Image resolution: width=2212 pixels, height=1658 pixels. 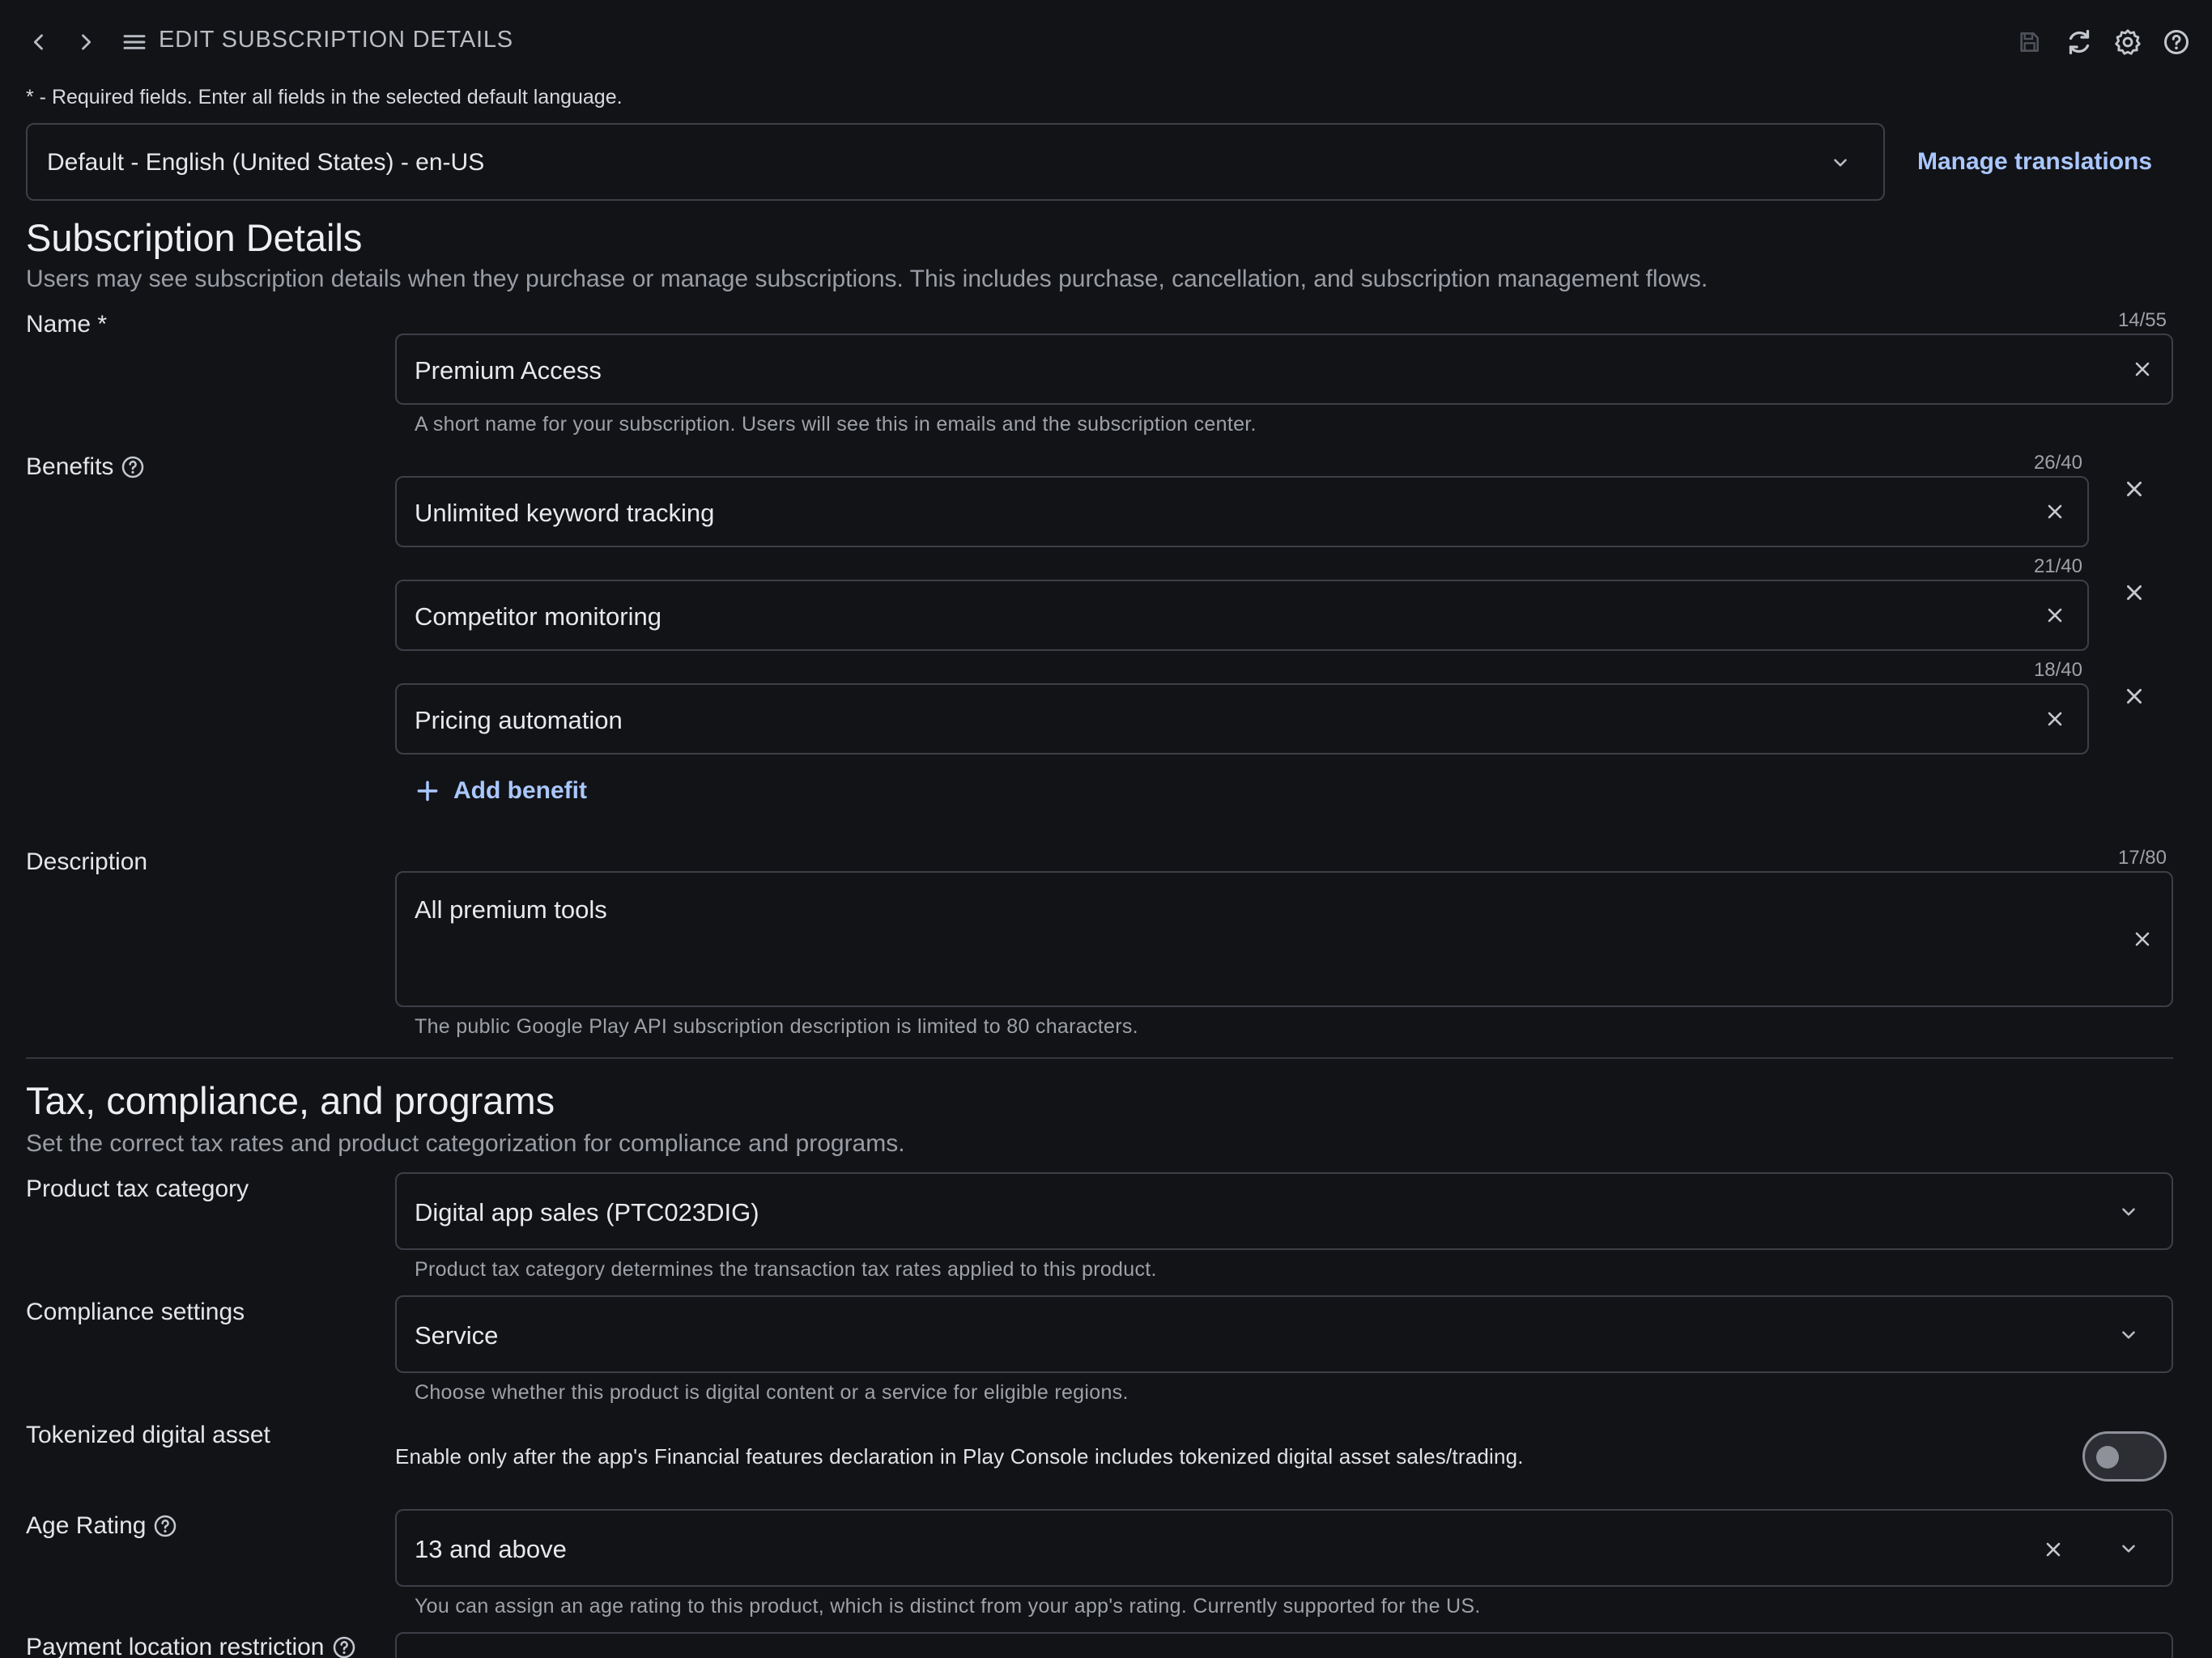 What do you see at coordinates (176, 1646) in the screenshot?
I see `payment-location-restriction-label-text: Payment location restriction` at bounding box center [176, 1646].